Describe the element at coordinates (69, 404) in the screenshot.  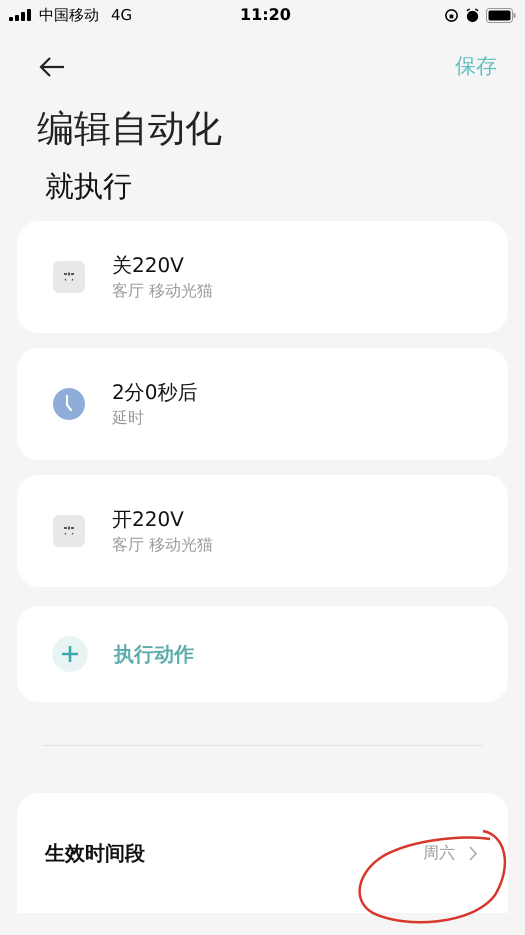
I see `clock-icon` at that location.